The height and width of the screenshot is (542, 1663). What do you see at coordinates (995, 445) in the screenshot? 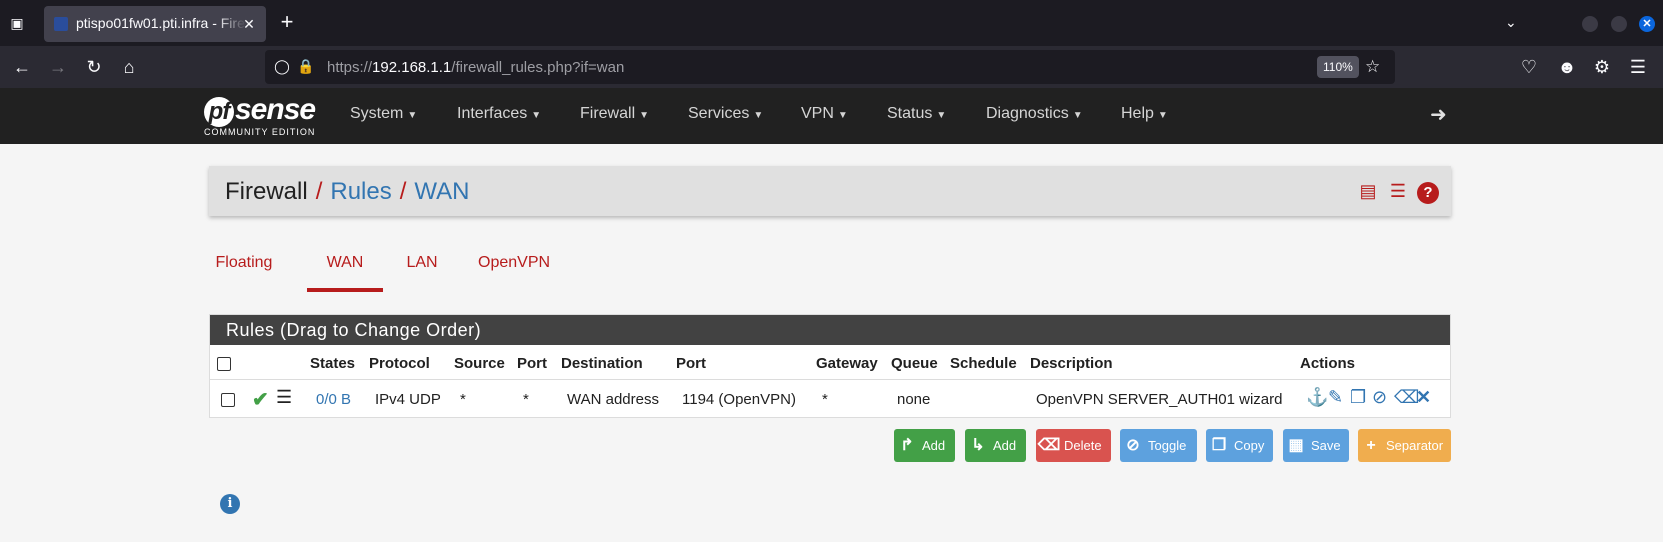
I see `add-bottom-button: ↳ Add` at bounding box center [995, 445].